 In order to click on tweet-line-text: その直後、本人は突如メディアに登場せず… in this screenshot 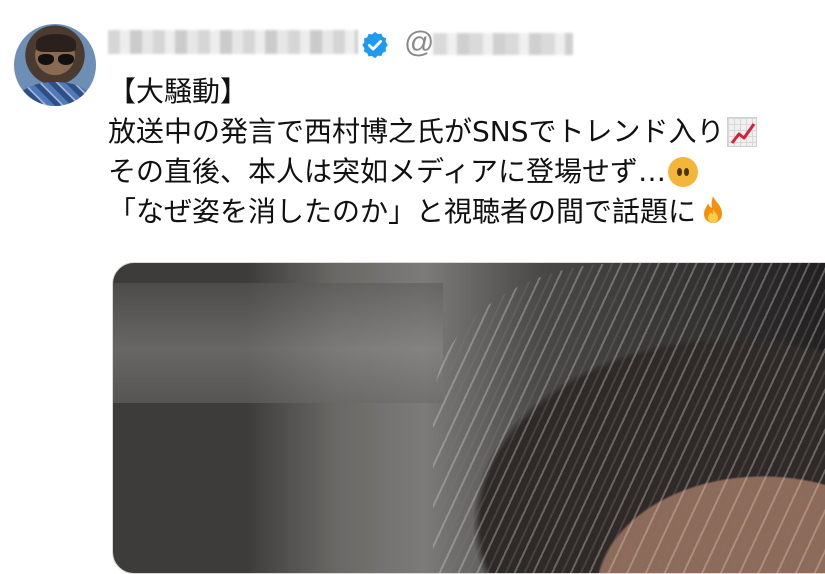, I will do `click(387, 171)`.